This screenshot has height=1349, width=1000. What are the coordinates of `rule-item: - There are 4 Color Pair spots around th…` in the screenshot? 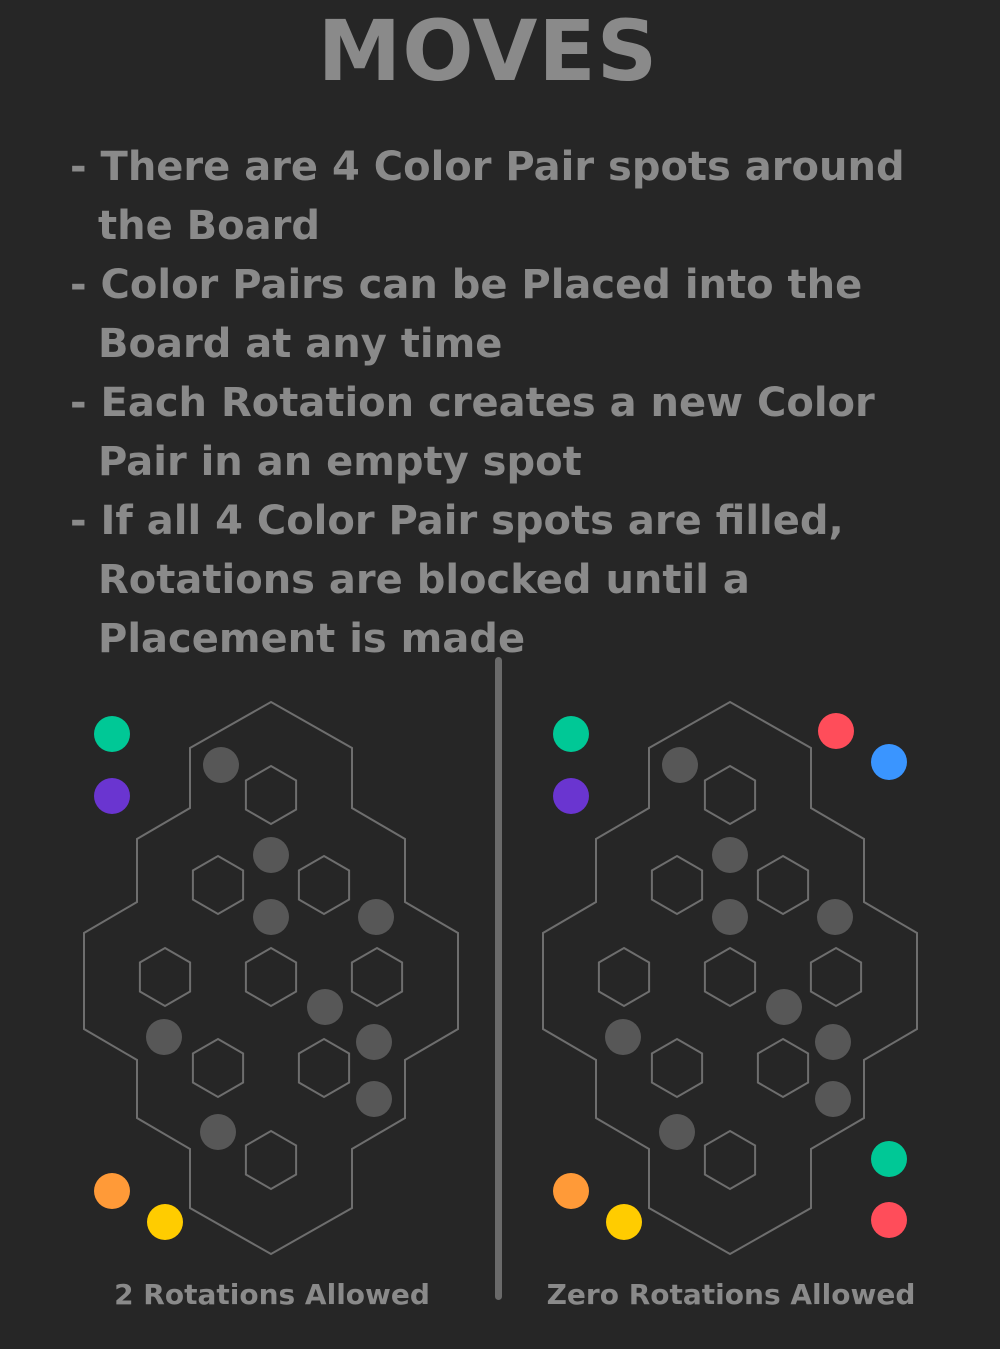 It's located at (487, 196).